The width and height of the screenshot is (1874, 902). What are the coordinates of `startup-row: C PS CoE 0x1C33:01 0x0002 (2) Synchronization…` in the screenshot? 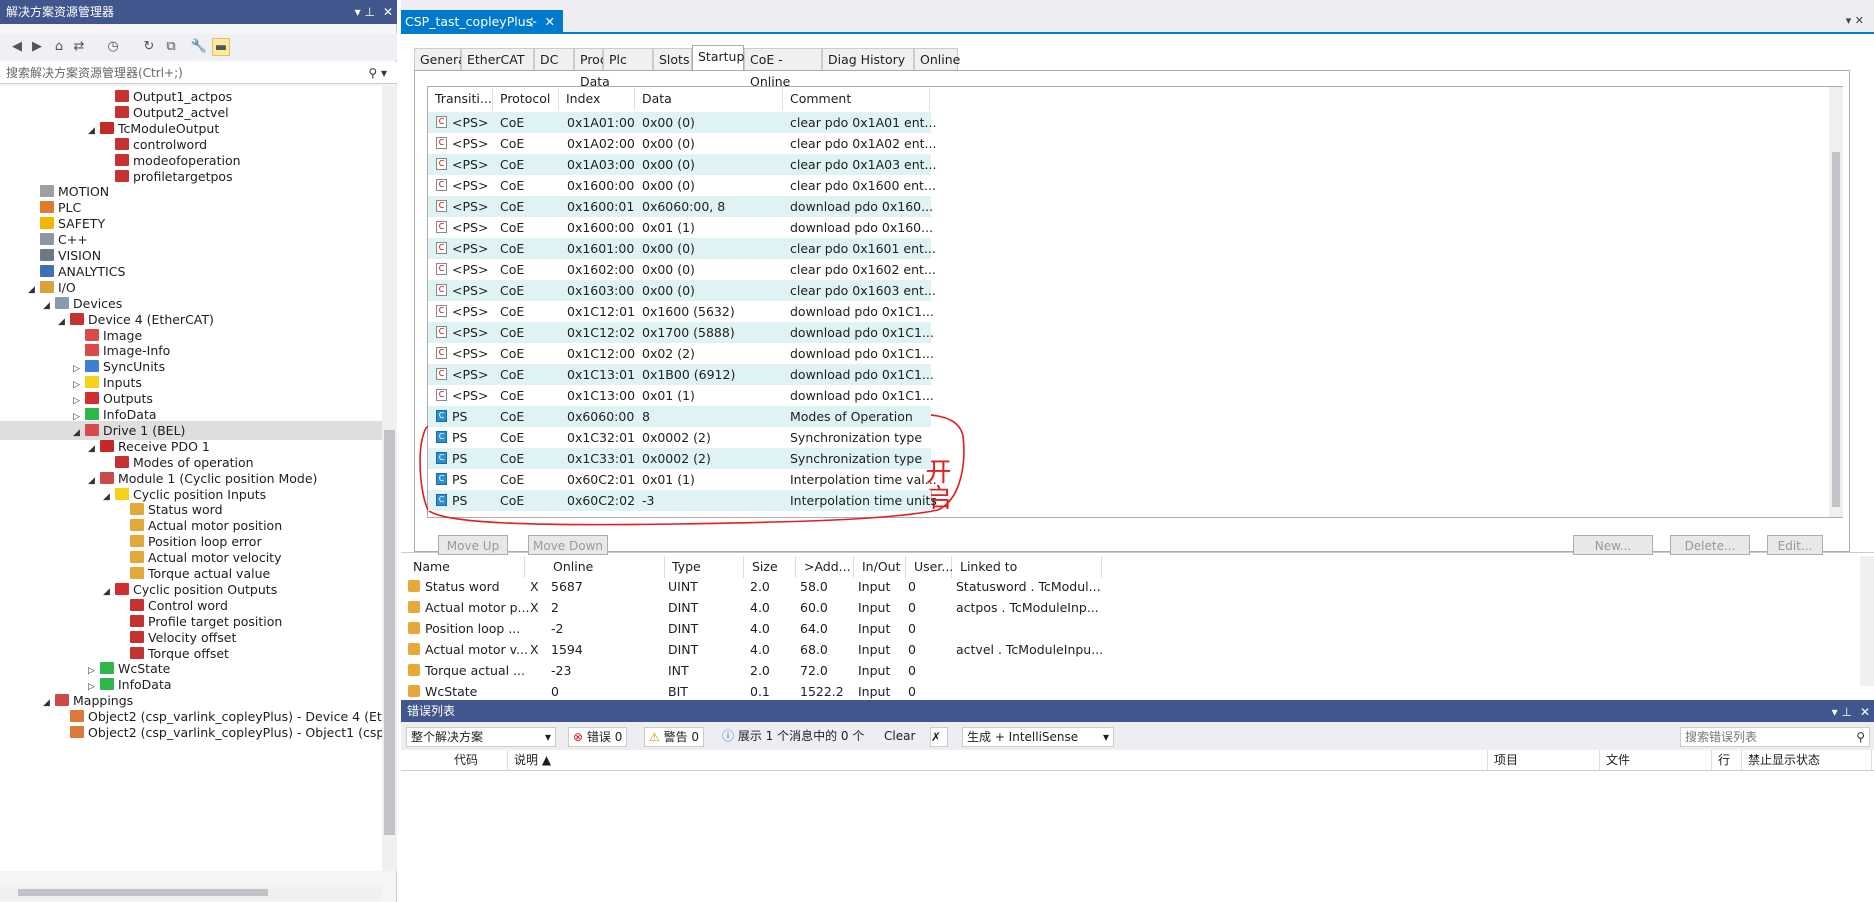 It's located at (679, 458).